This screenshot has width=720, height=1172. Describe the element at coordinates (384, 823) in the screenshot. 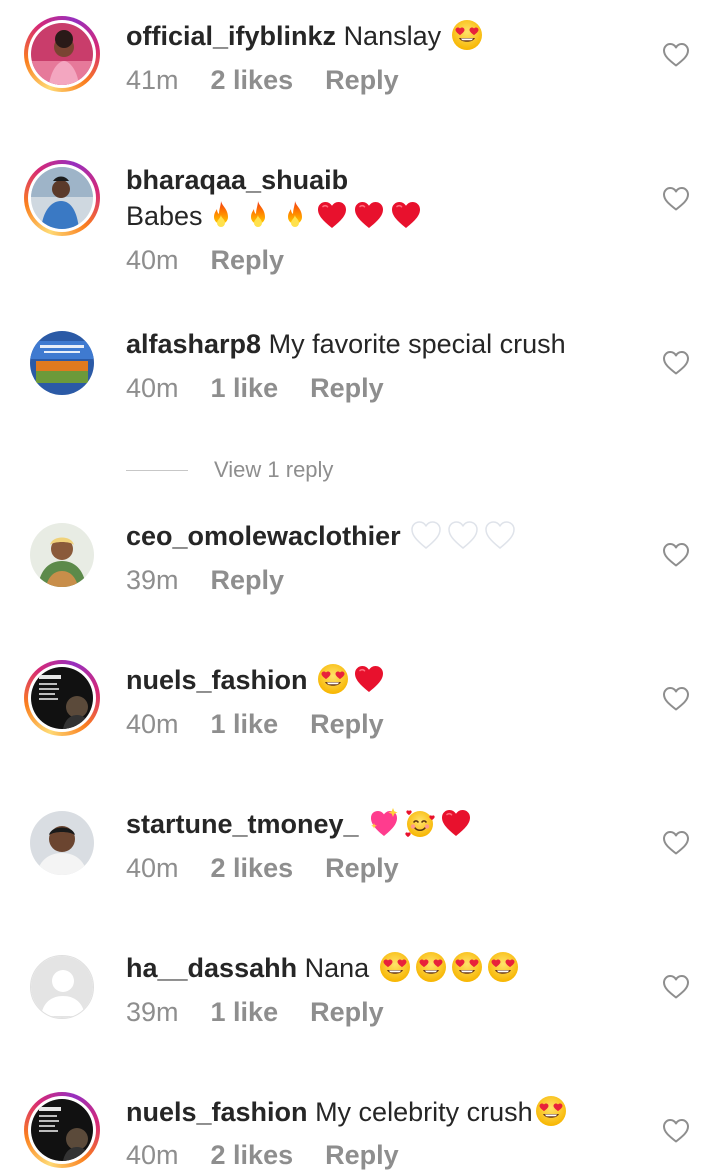

I see `sparkling-heart-emoji-icon` at that location.